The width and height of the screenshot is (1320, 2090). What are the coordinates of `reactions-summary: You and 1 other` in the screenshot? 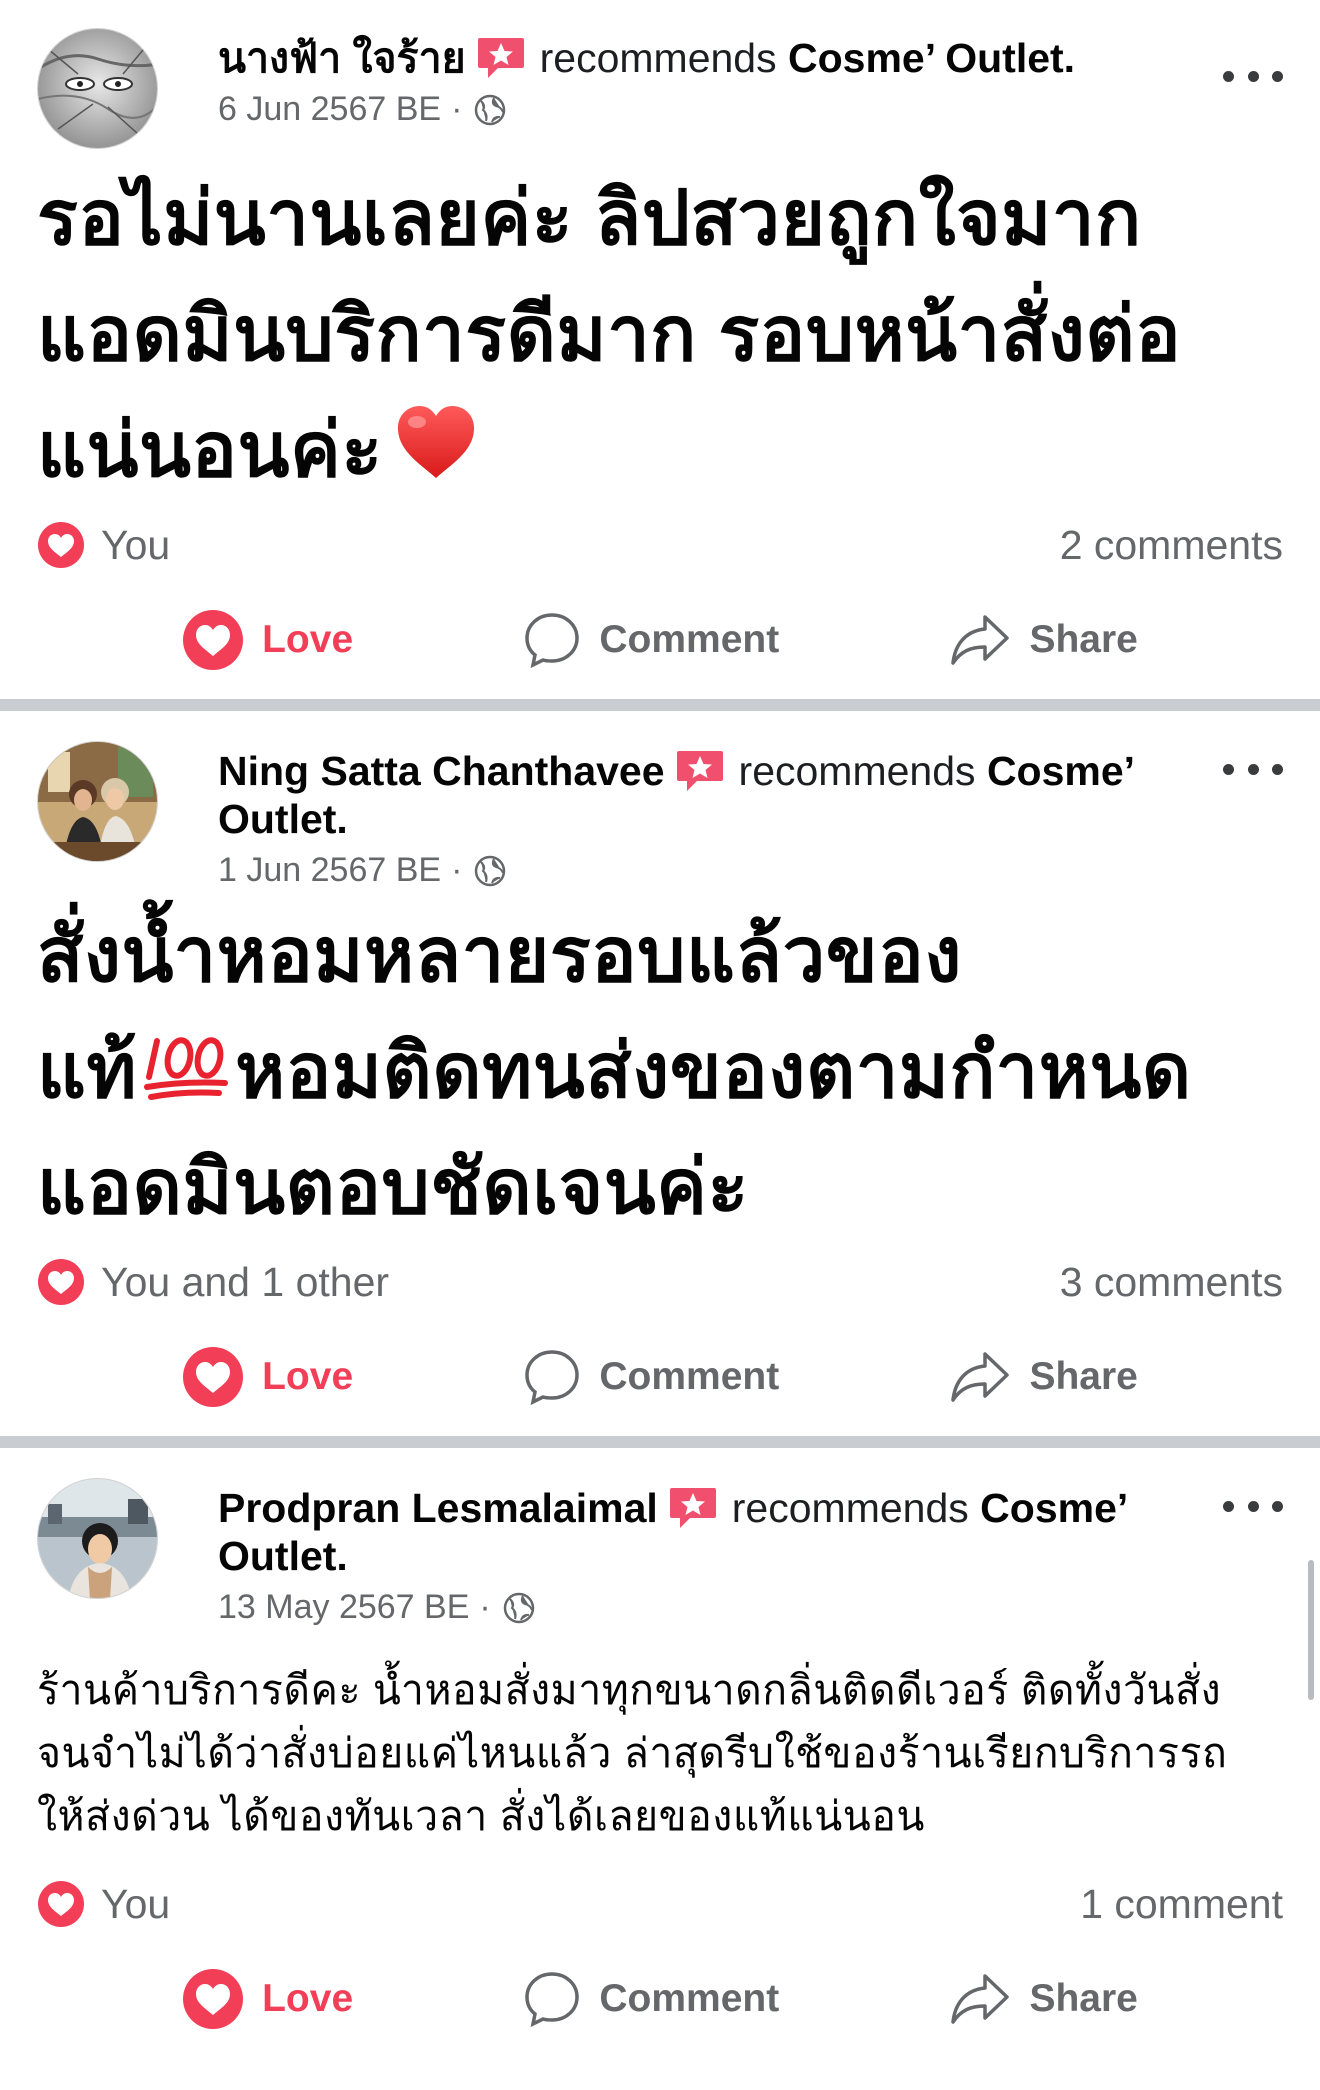 It's located at (213, 1282).